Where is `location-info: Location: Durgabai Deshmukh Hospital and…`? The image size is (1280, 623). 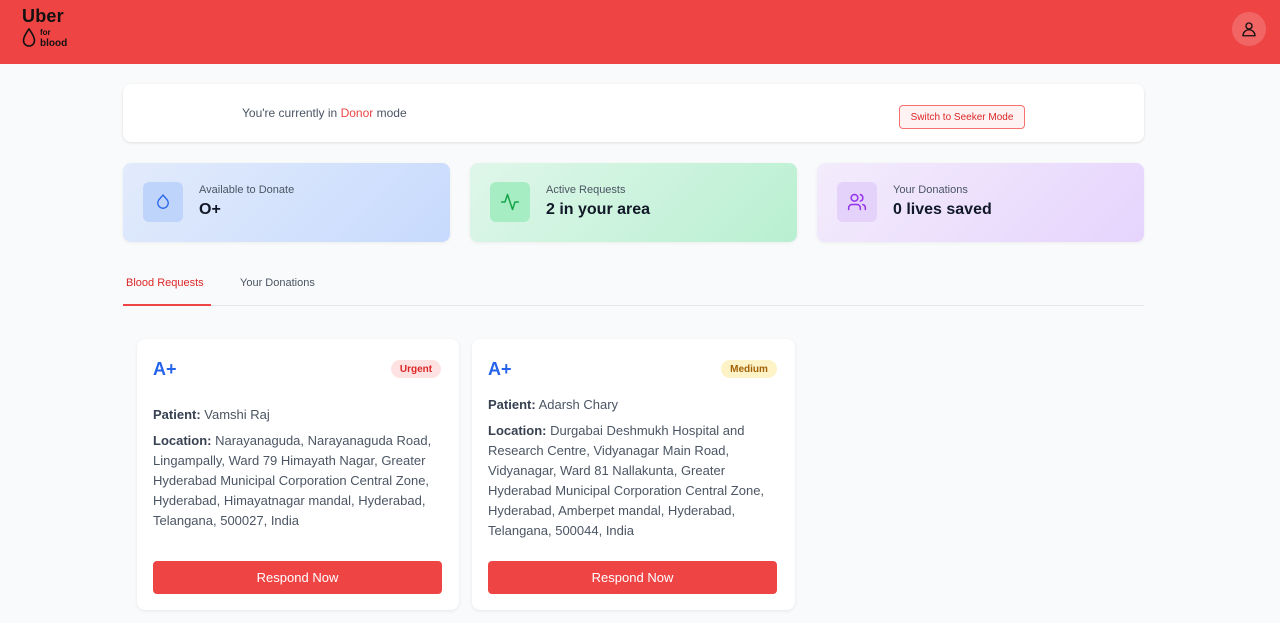
location-info: Location: Durgabai Deshmukh Hospital and… is located at coordinates (626, 480).